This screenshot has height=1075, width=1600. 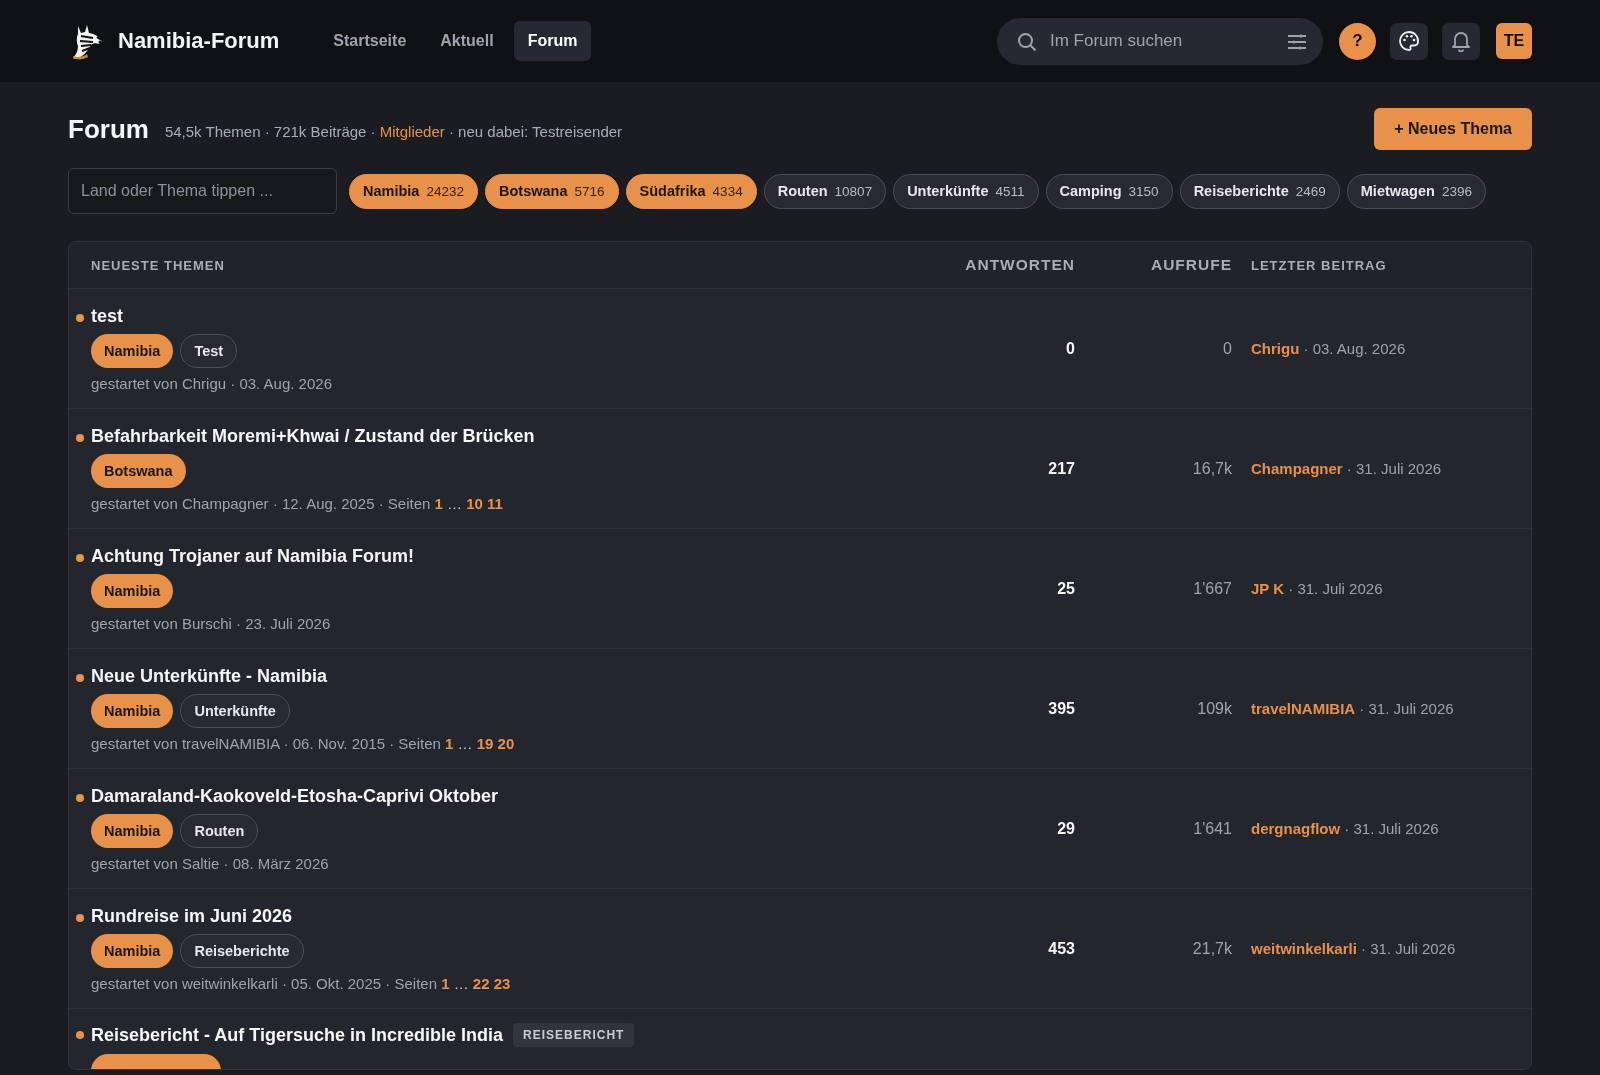 What do you see at coordinates (502, 983) in the screenshot?
I see `page-link: 23` at bounding box center [502, 983].